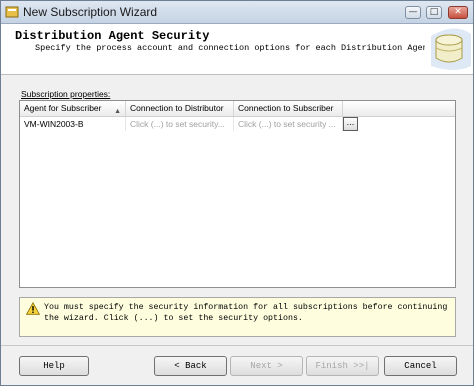 This screenshot has width=474, height=386. What do you see at coordinates (112, 36) in the screenshot?
I see `page-title: Distribution Agent Security` at bounding box center [112, 36].